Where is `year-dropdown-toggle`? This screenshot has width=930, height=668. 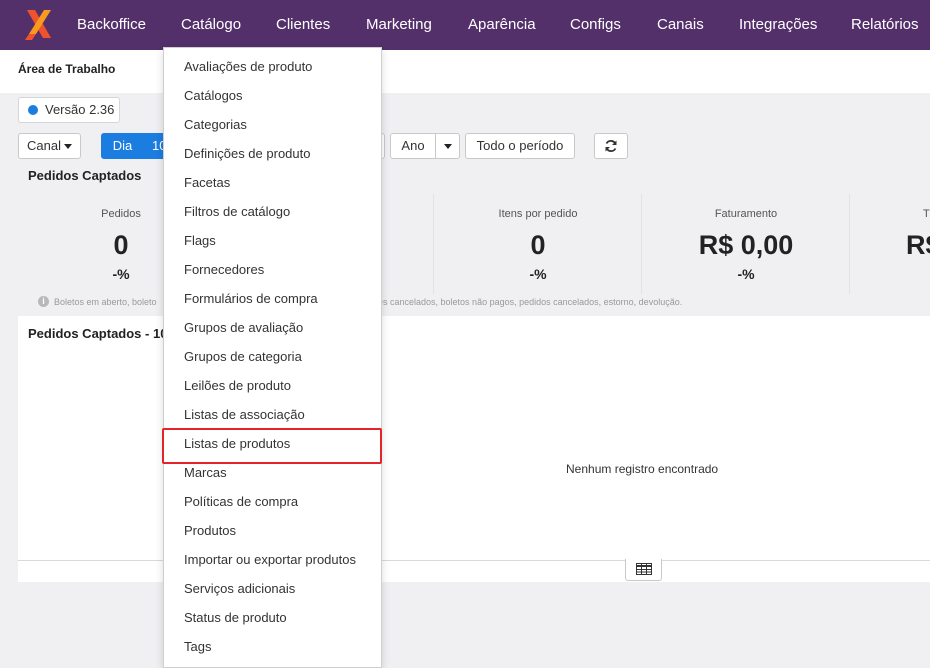
year-dropdown-toggle is located at coordinates (447, 146).